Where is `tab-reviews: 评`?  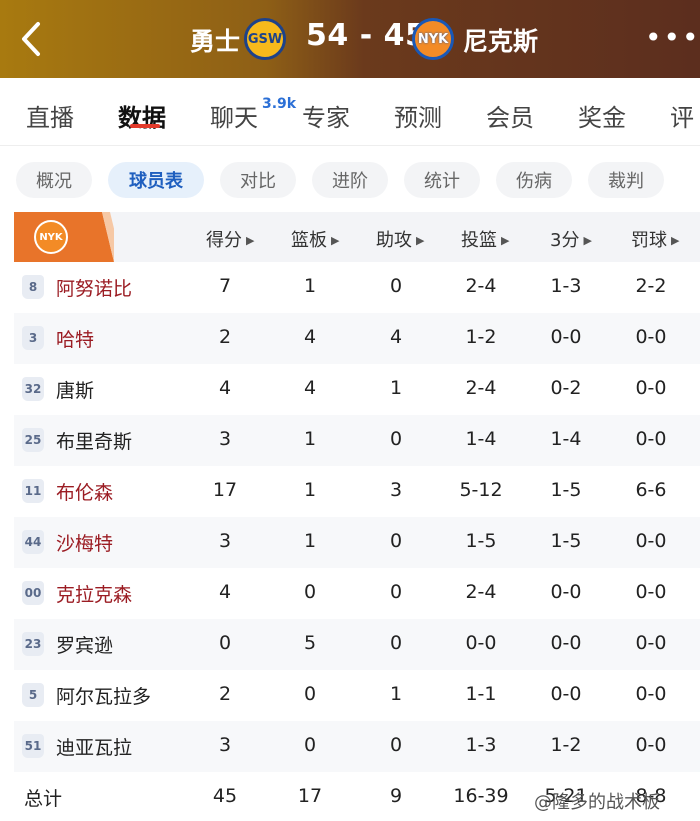 tab-reviews: 评 is located at coordinates (682, 115).